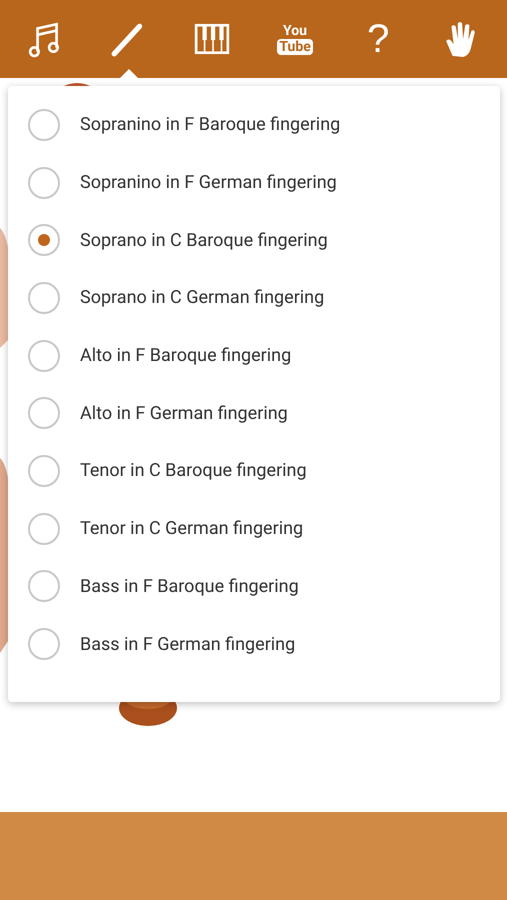  I want to click on option-label: Bass in F Baroque fingering, so click(189, 586).